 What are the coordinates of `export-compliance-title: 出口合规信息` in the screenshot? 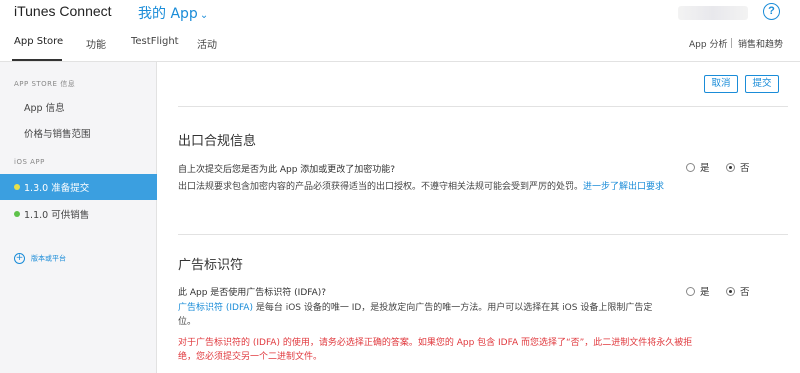 It's located at (217, 141).